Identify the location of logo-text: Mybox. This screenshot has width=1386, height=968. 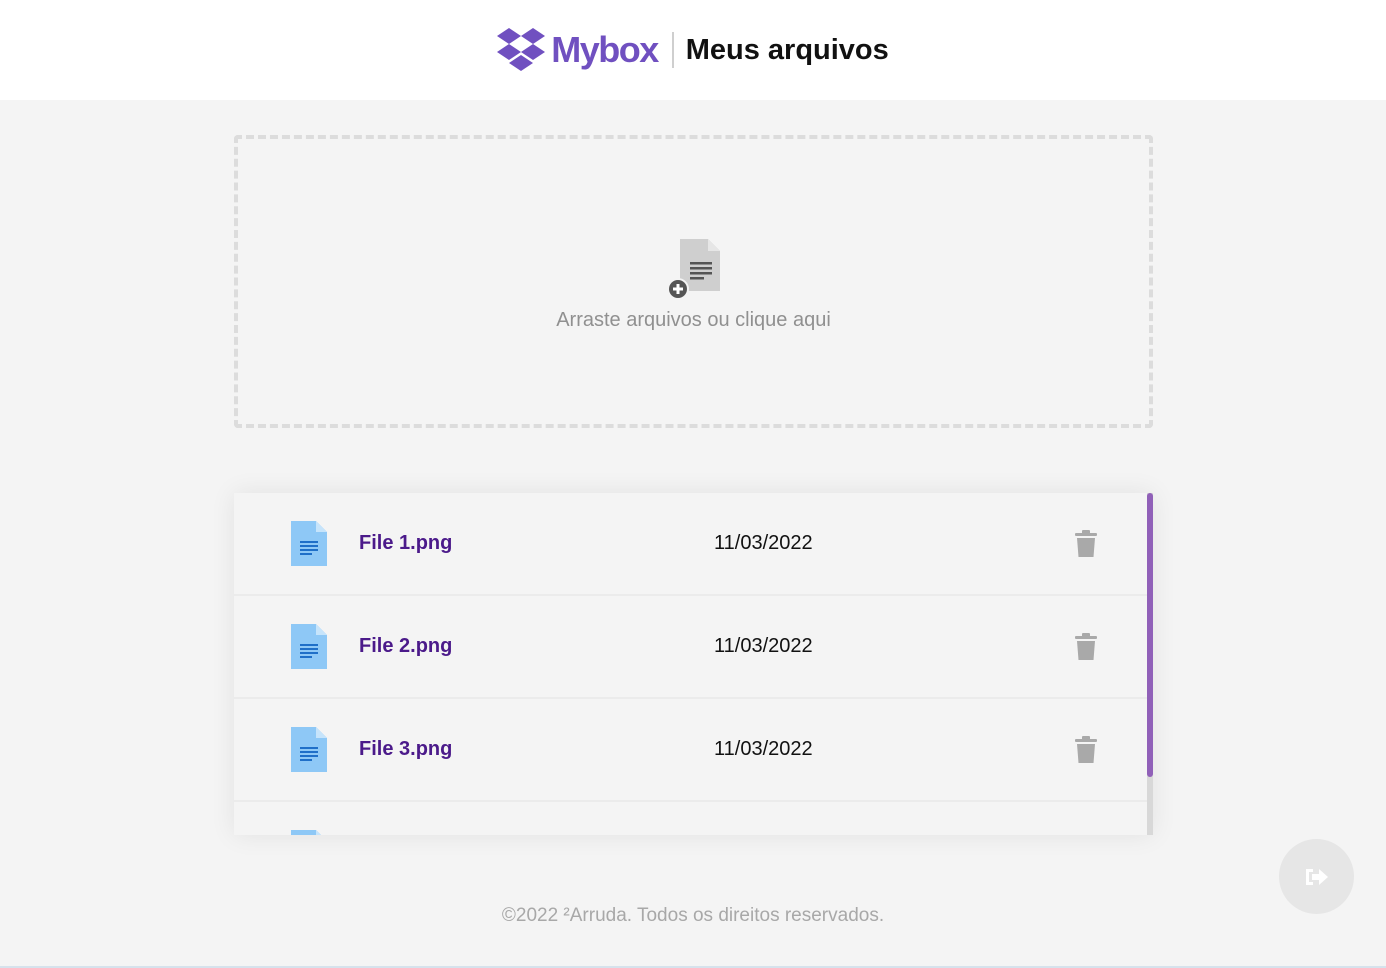
(605, 49).